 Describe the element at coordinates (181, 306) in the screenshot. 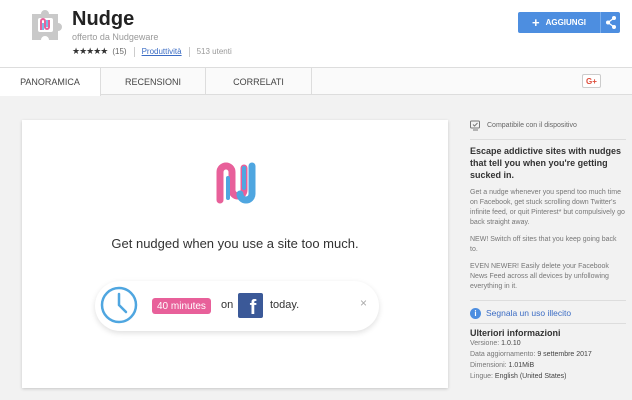

I see `minutes-badge: 40 minutes` at that location.